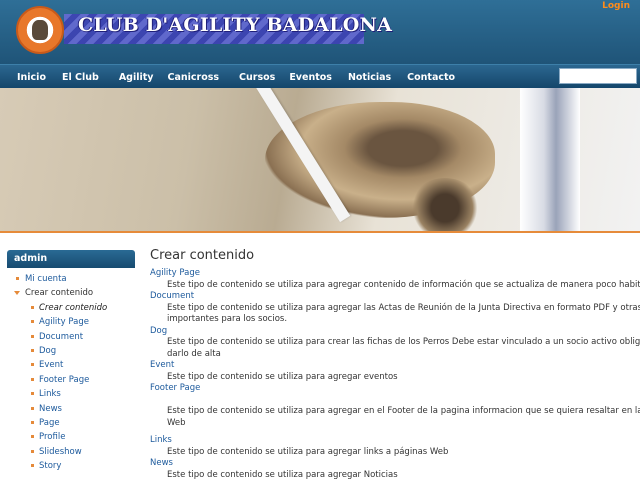 The width and height of the screenshot is (640, 480). Describe the element at coordinates (431, 77) in the screenshot. I see `nav-item-contacto: Contacto` at that location.